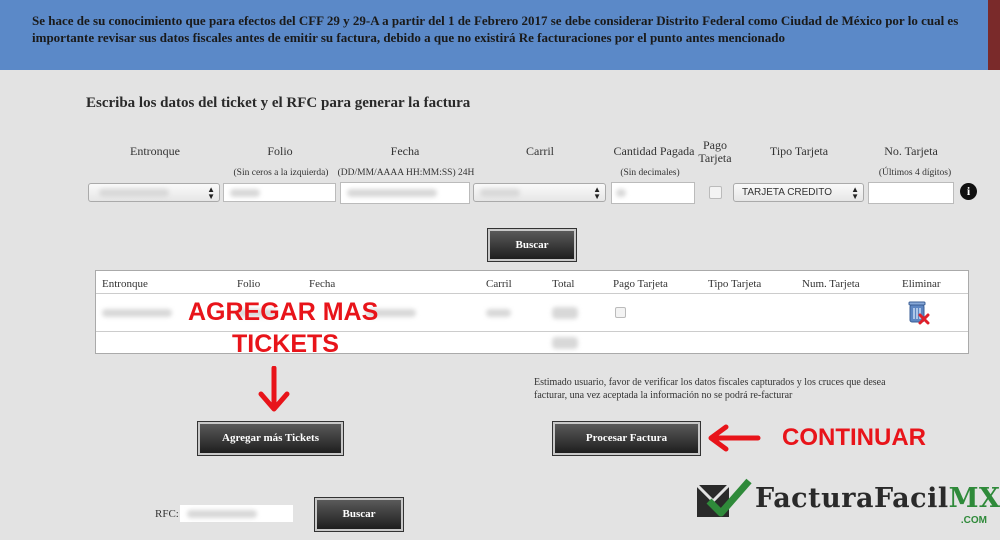 The width and height of the screenshot is (1000, 540). Describe the element at coordinates (500, 193) in the screenshot. I see `carril-redacted-value` at that location.